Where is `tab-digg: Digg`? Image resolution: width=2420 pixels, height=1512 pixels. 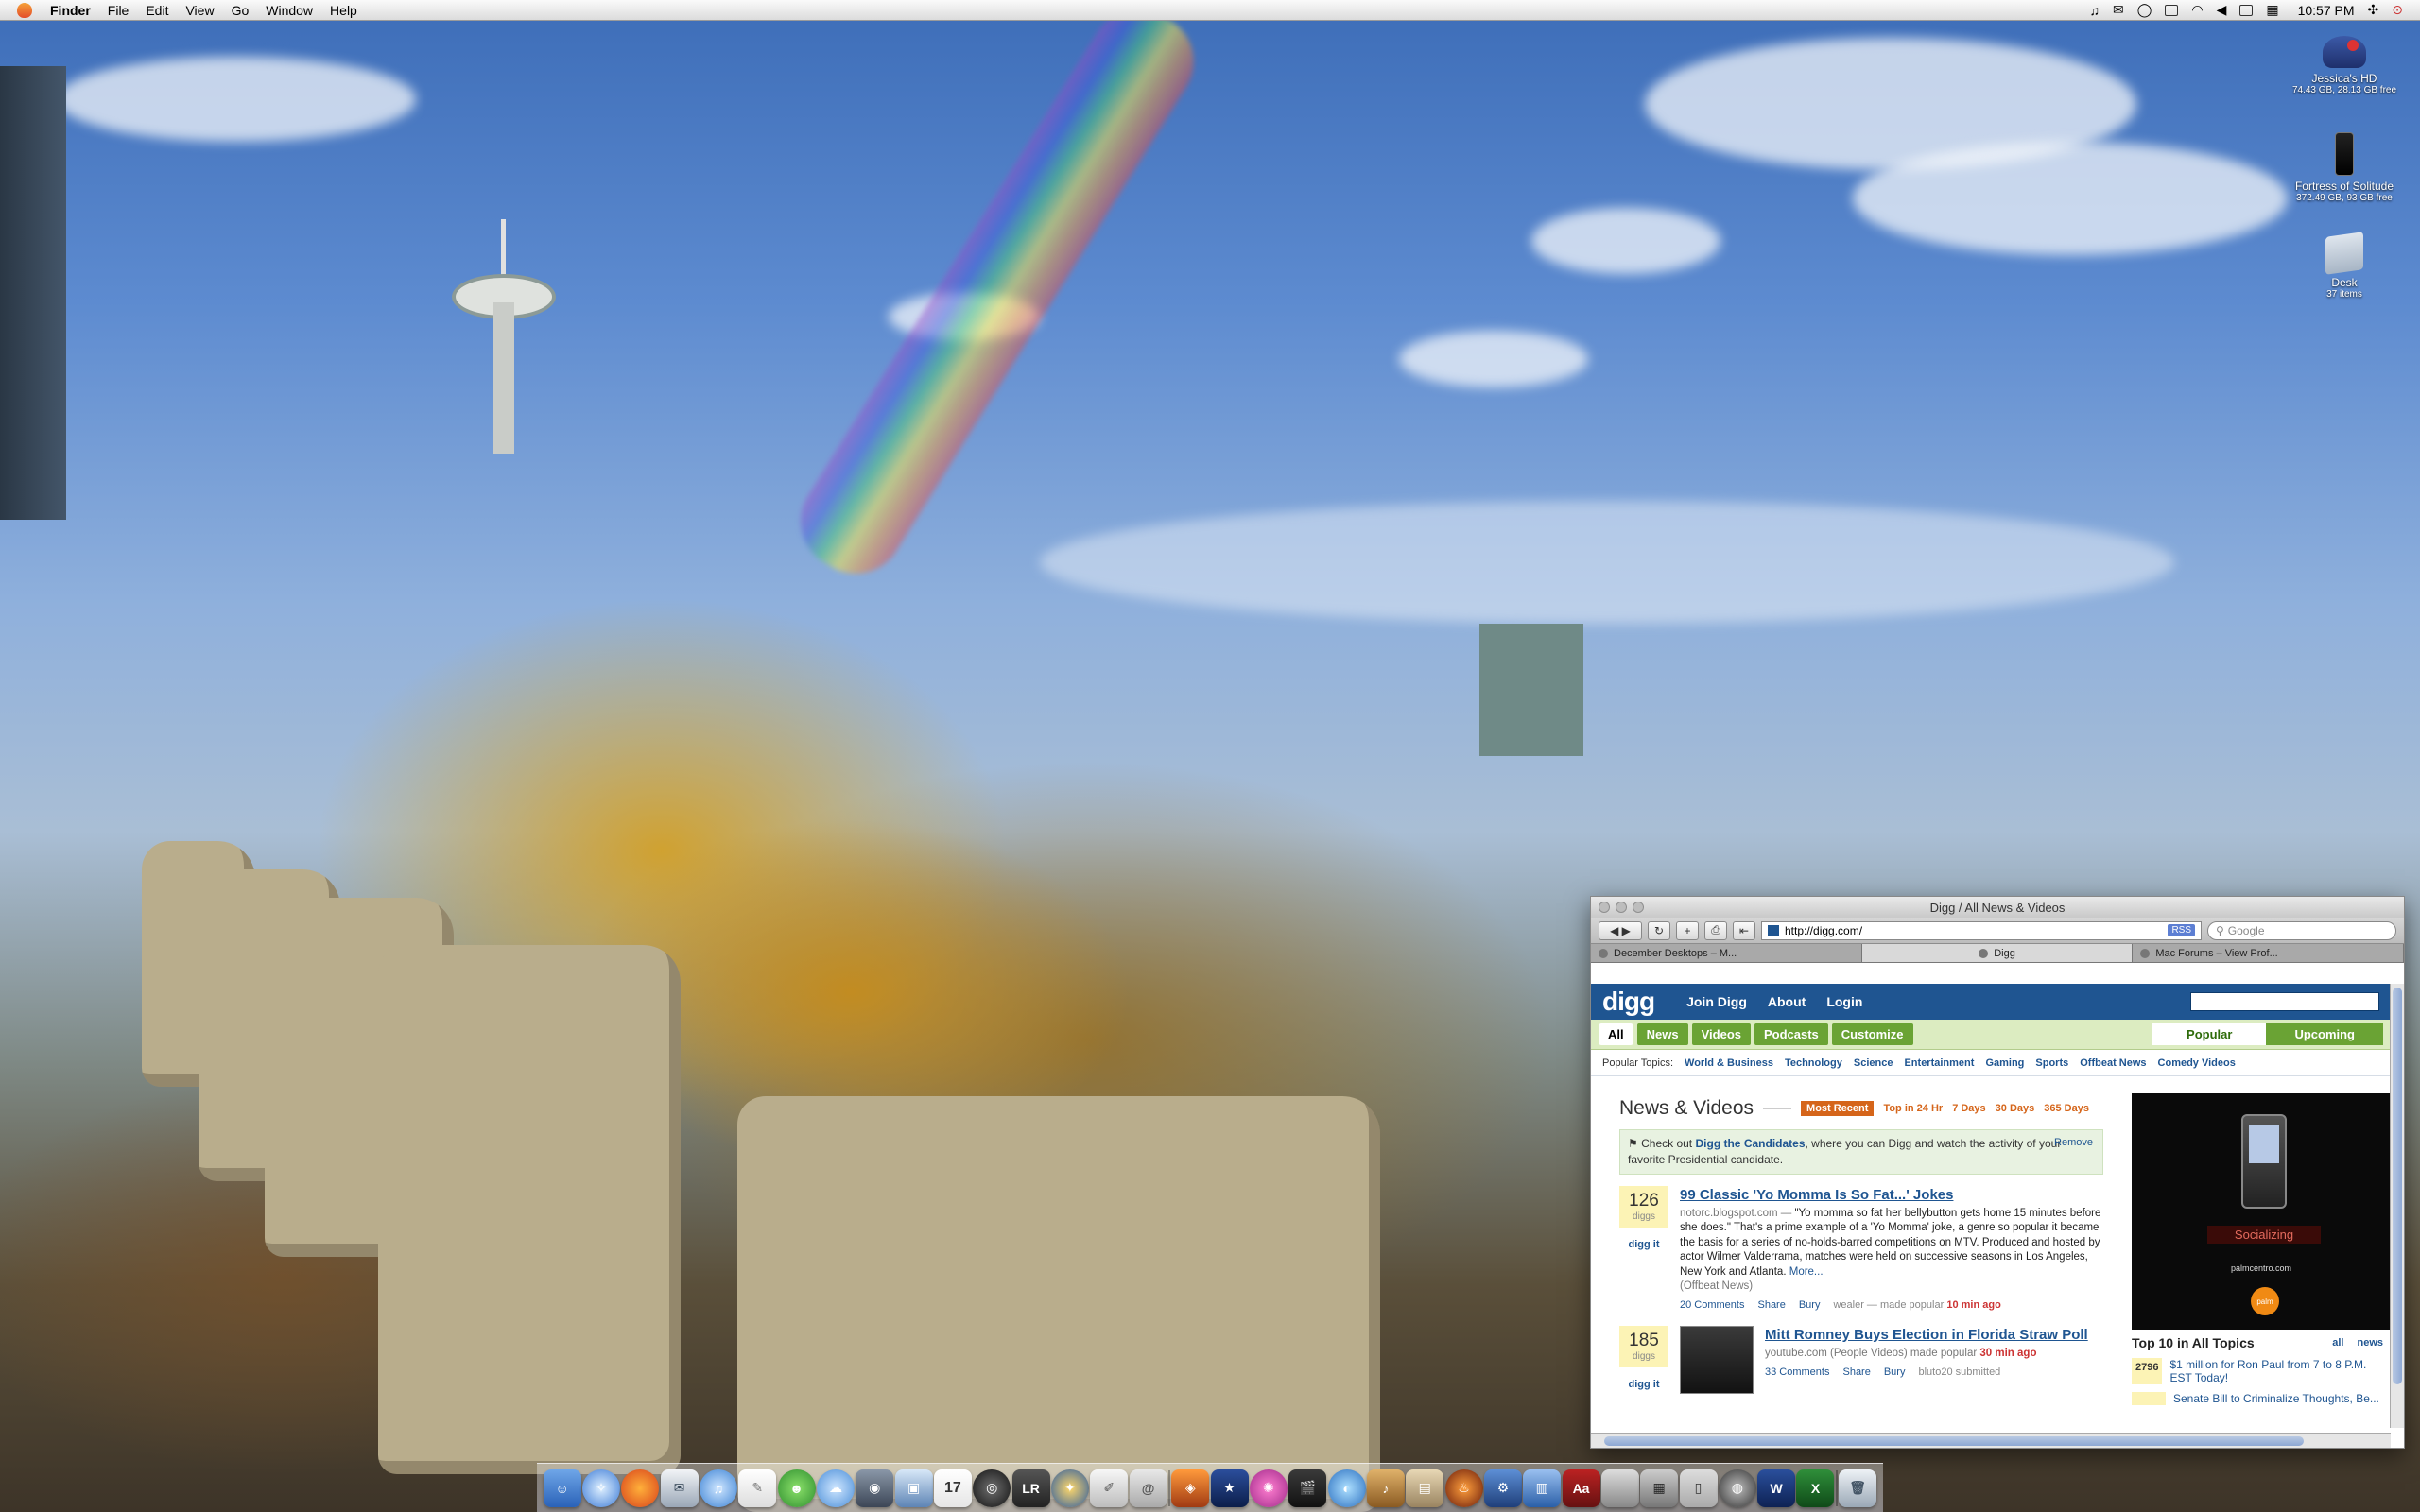
tab-digg: Digg is located at coordinates (1998, 953).